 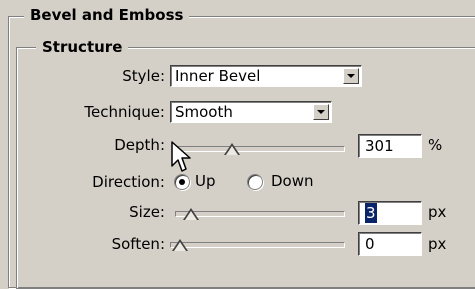 What do you see at coordinates (371, 213) in the screenshot?
I see `size-value: 3` at bounding box center [371, 213].